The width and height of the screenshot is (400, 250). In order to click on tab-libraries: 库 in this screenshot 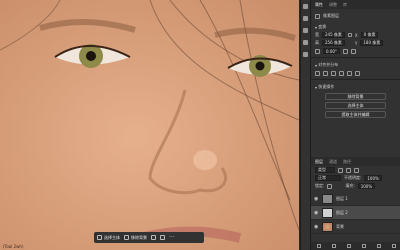, I will do `click(345, 5)`.